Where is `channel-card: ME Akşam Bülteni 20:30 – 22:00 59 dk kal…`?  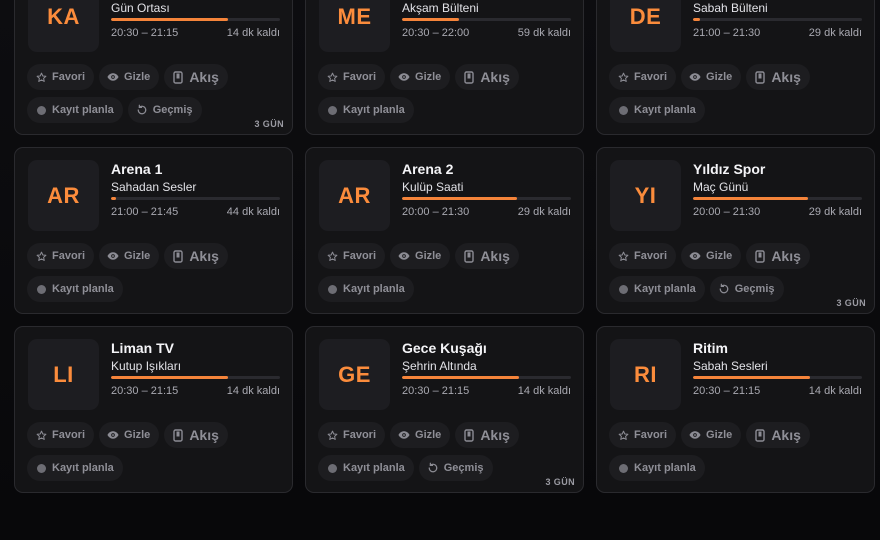 channel-card: ME Akşam Bülteni 20:30 – 22:00 59 dk kal… is located at coordinates (444, 67).